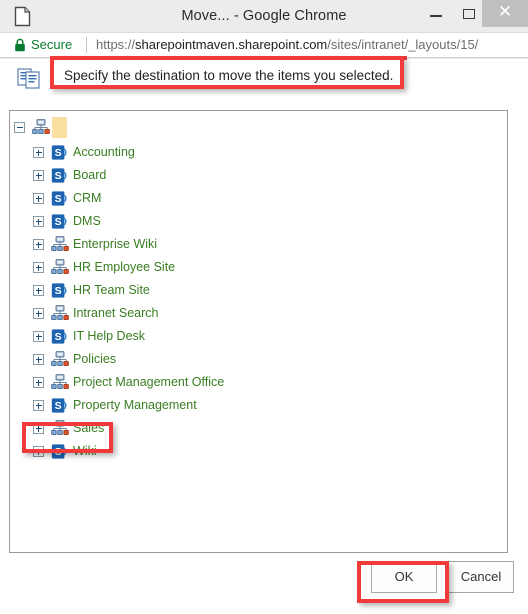 This screenshot has height=614, width=528. I want to click on lock-icon, so click(20, 45).